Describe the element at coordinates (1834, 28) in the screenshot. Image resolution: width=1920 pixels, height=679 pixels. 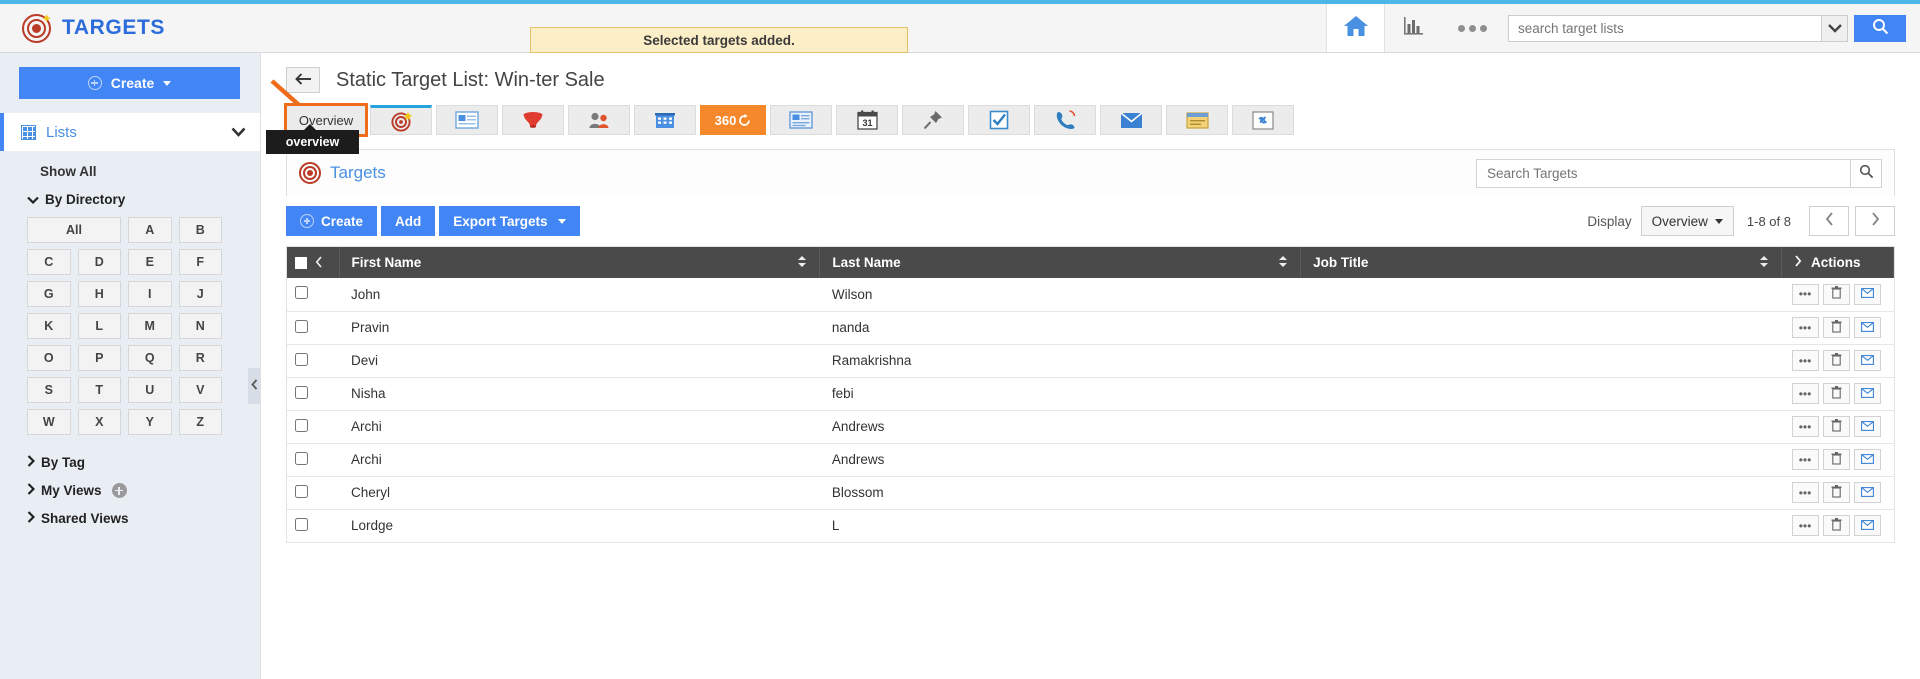
I see `search-scope-dropdown` at that location.